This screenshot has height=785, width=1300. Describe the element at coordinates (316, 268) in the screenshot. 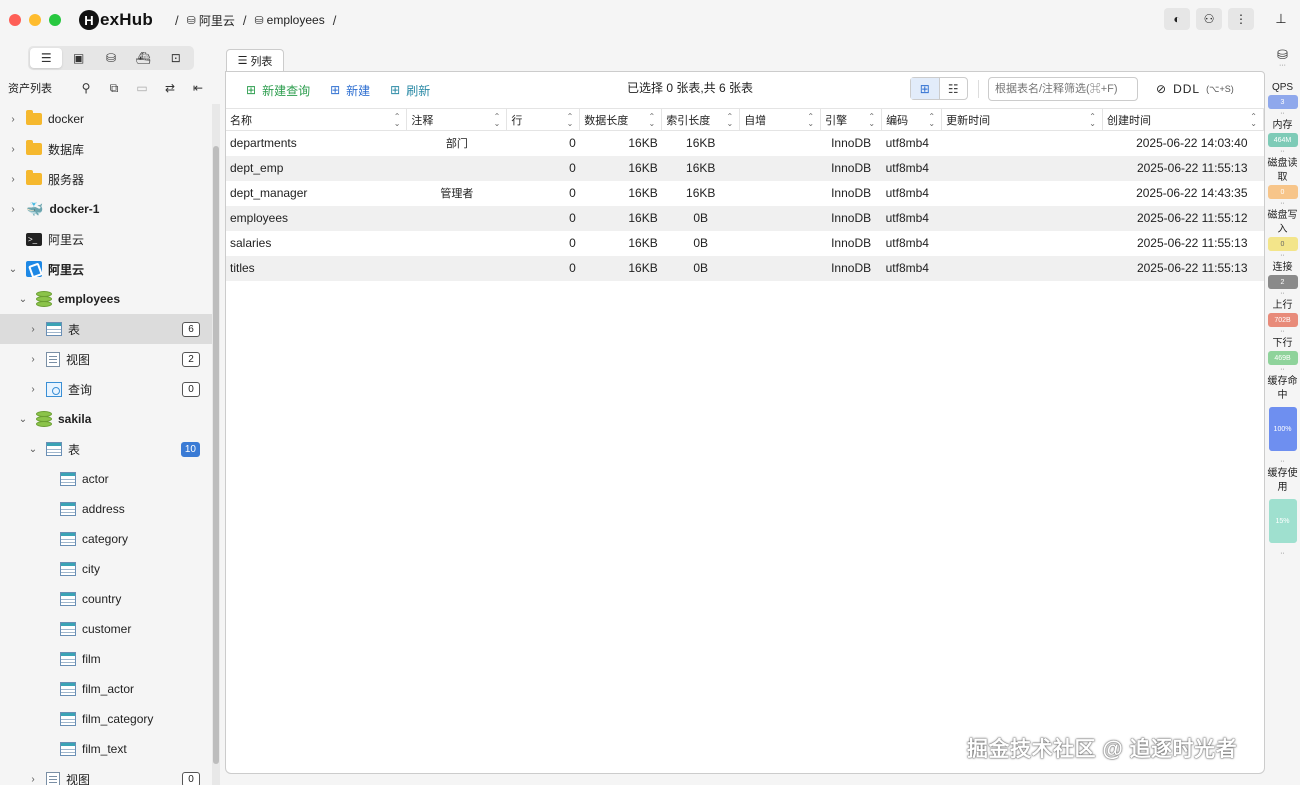

I see `table-cell: titles` at that location.